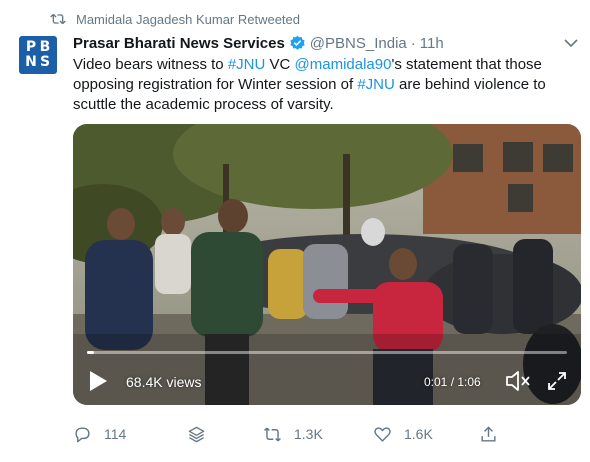 Image resolution: width=590 pixels, height=462 pixels. What do you see at coordinates (518, 381) in the screenshot?
I see `volume-muted-icon` at bounding box center [518, 381].